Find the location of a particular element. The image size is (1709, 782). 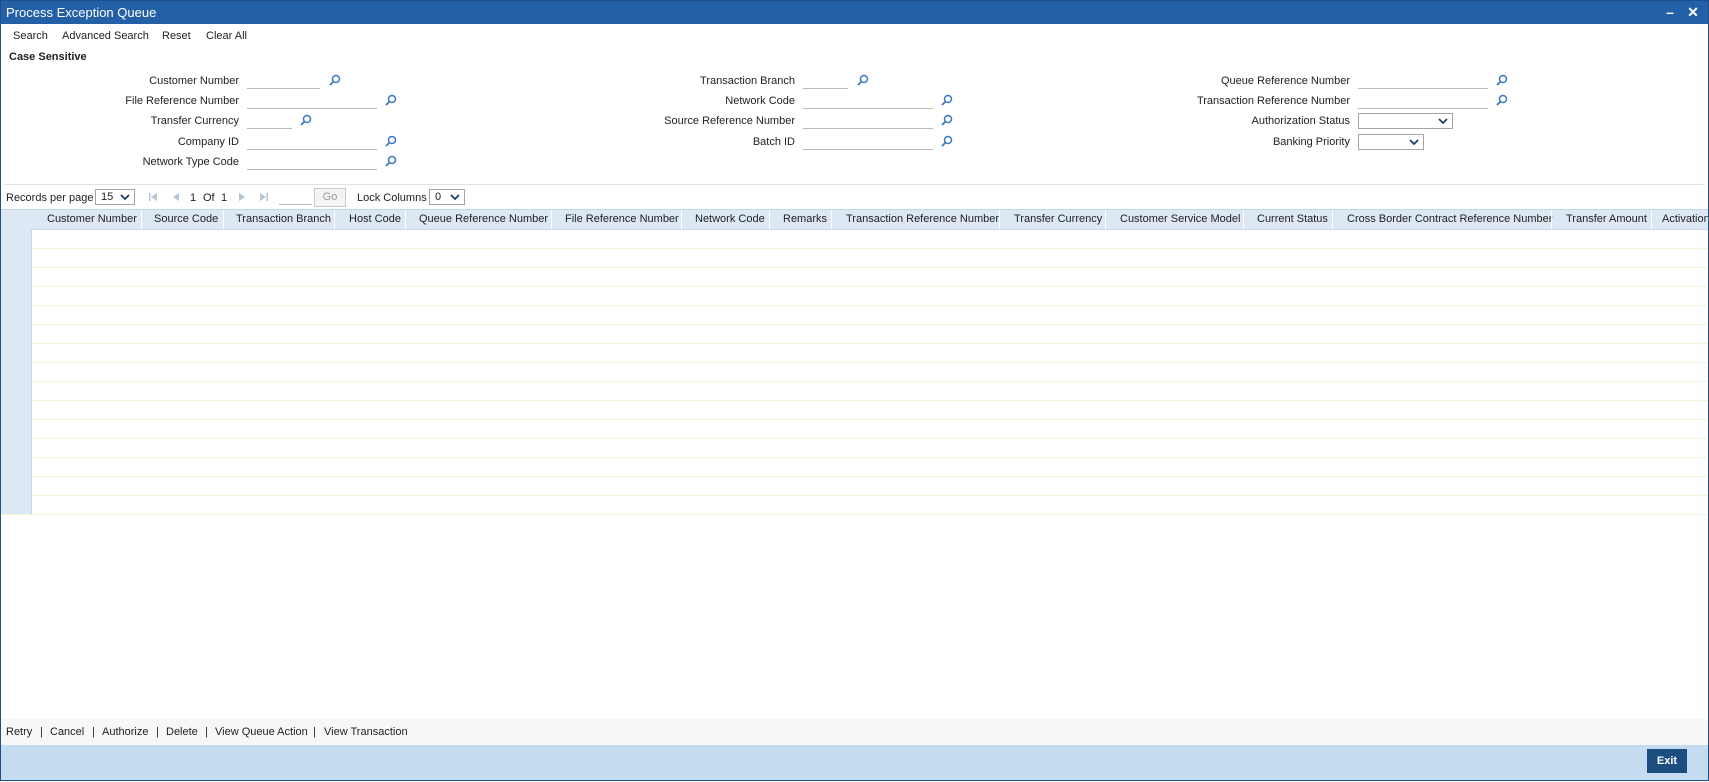

view-queue-action-button: View Queue Action is located at coordinates (261, 732).